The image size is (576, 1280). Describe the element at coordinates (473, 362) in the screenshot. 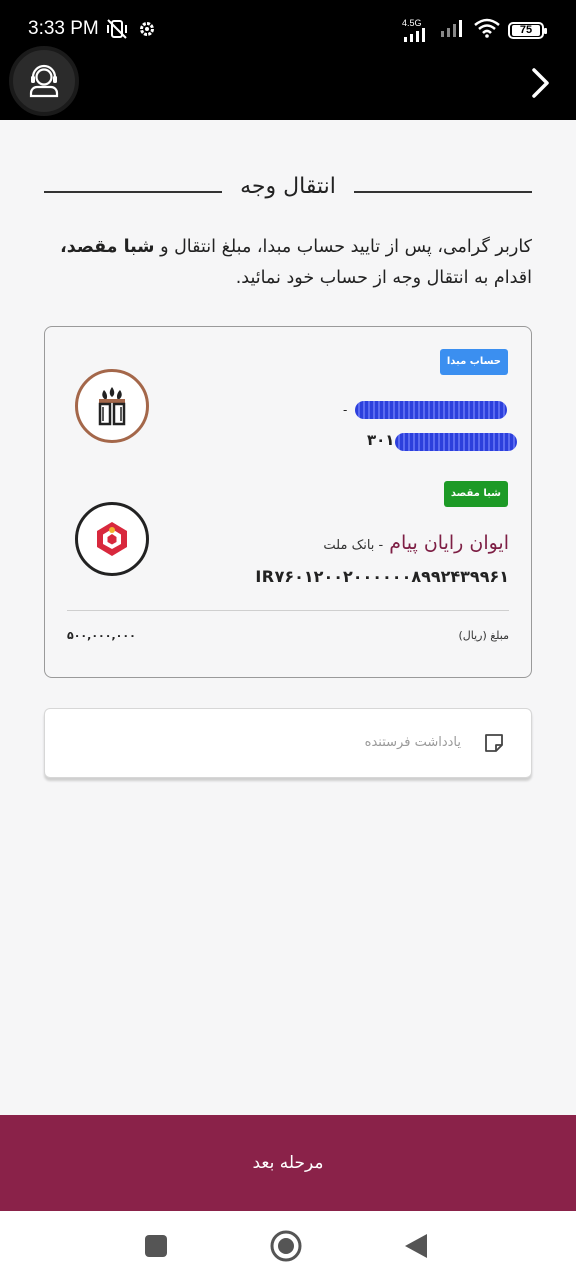

I see `source-account-badge: حساب مبدا` at that location.